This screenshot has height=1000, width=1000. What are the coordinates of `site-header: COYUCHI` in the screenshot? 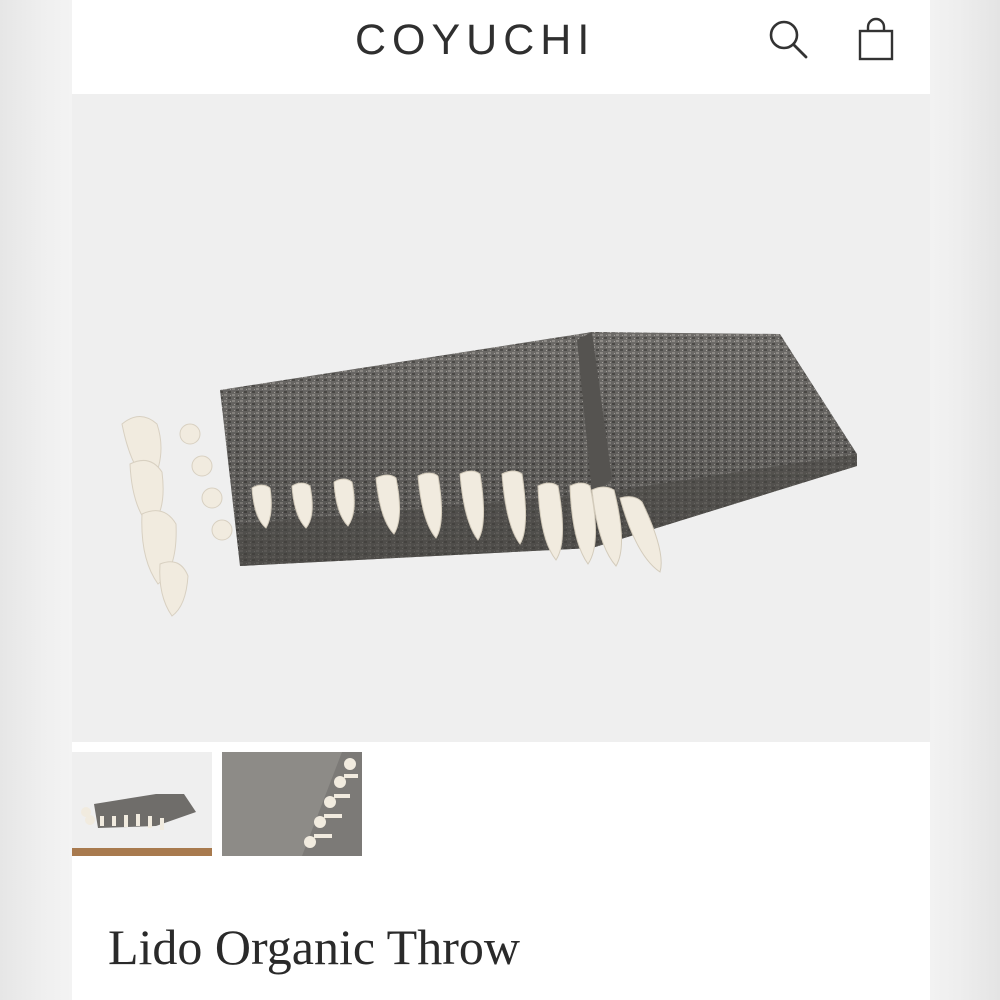 It's located at (501, 47).